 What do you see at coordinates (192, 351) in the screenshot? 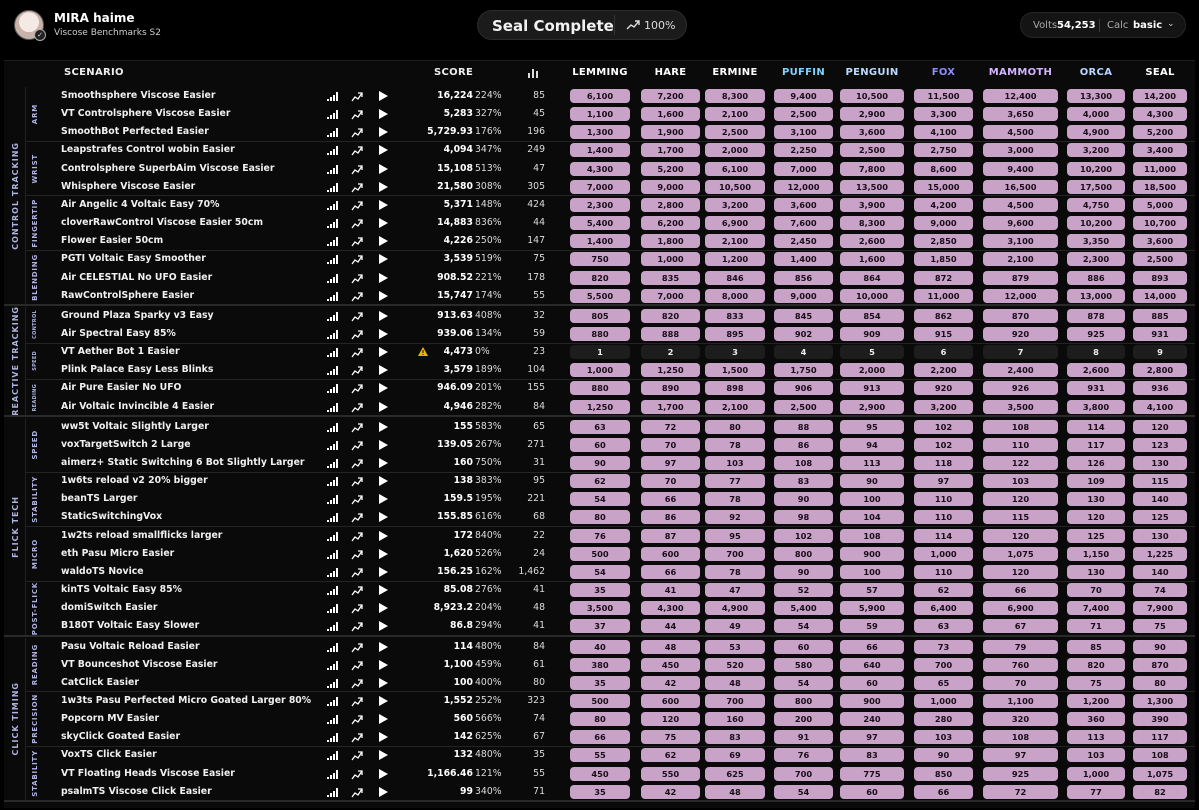
I see `scenario-name: VT Aether Bot 1 Easier` at bounding box center [192, 351].